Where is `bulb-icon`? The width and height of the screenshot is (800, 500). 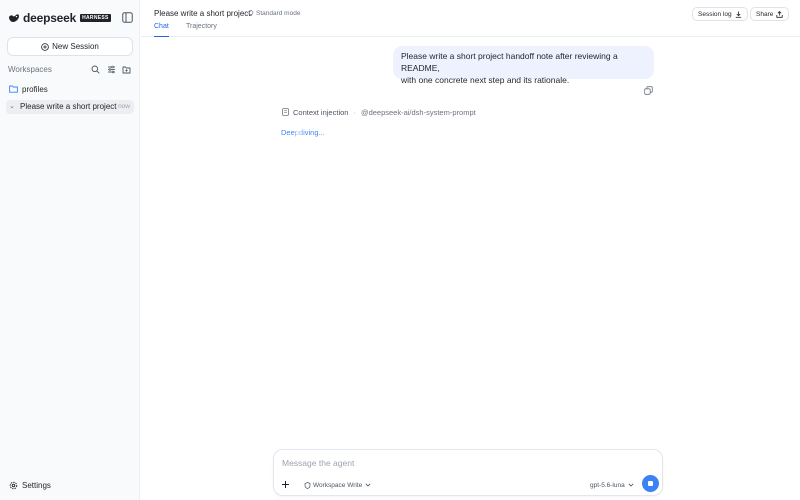 bulb-icon is located at coordinates (251, 13).